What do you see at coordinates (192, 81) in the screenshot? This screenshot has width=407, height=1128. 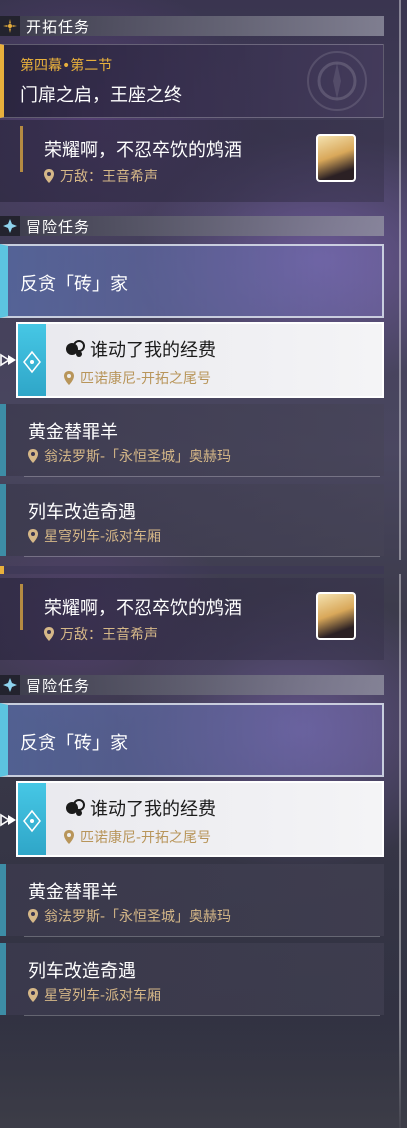 I see `trailblaze-quest-card: 第四幕•第二节 门扉之启，王座之终` at bounding box center [192, 81].